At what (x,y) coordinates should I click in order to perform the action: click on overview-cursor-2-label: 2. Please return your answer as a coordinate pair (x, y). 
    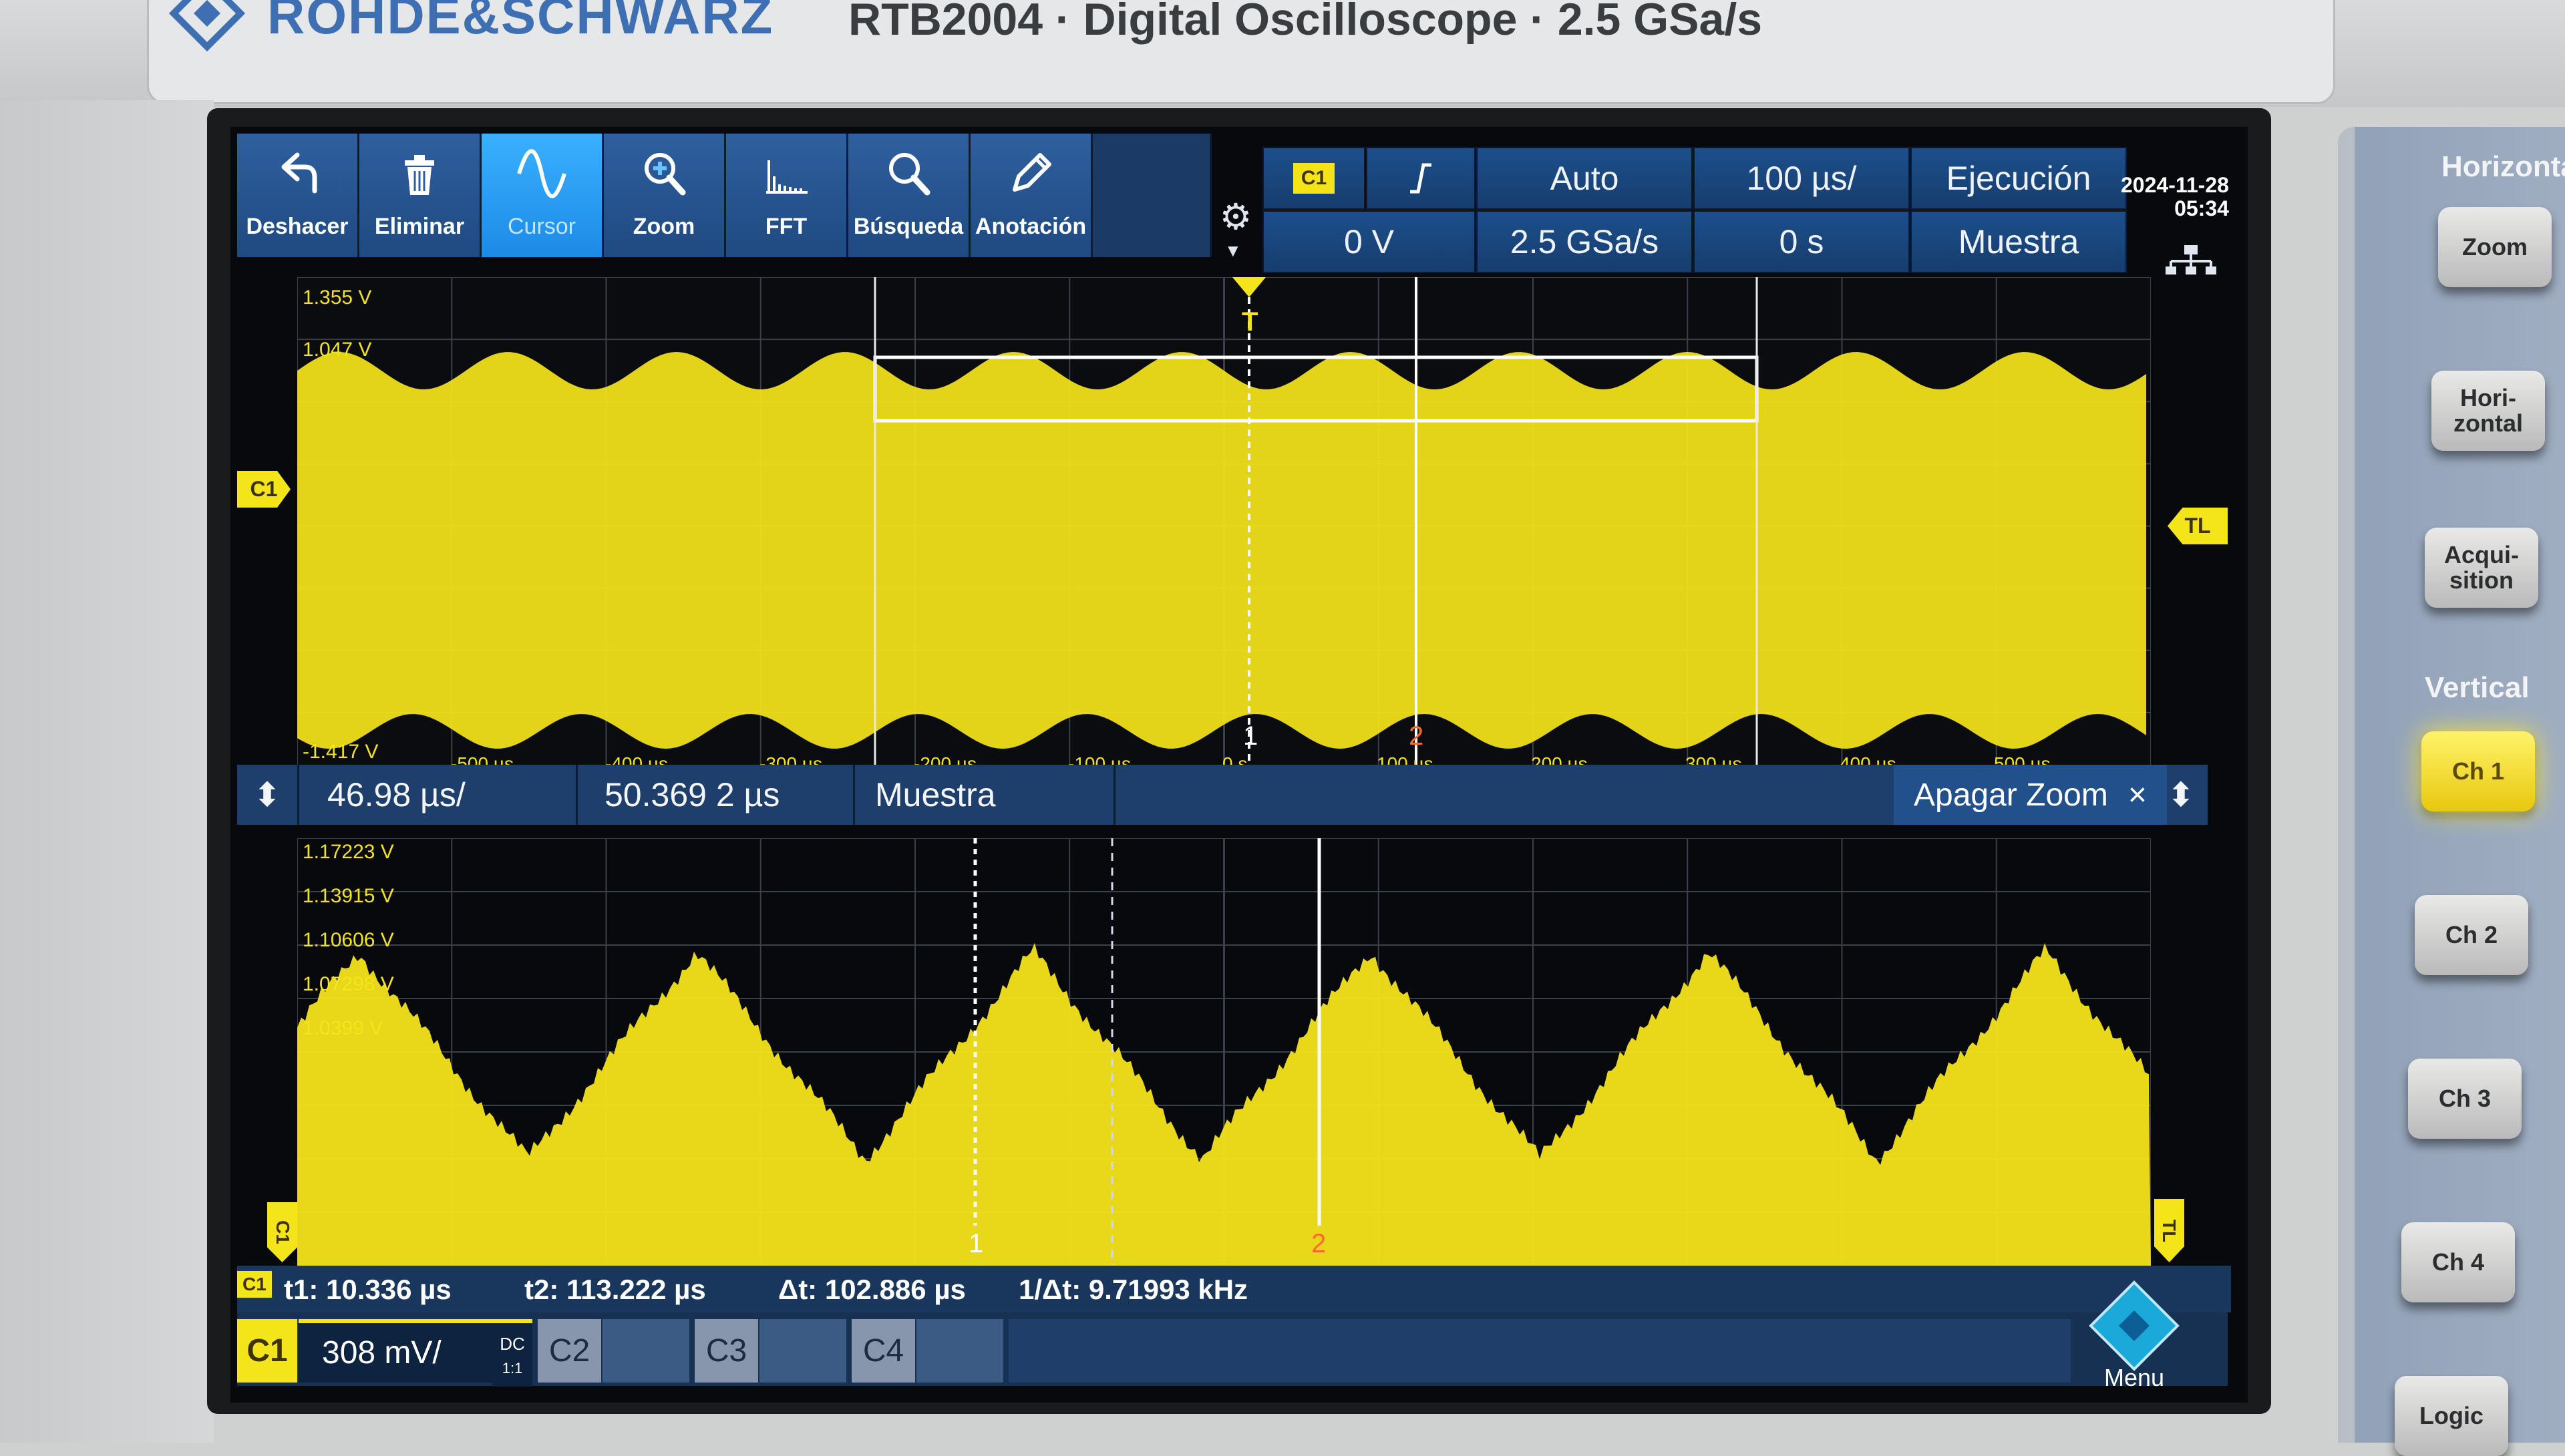
    Looking at the image, I should click on (1416, 736).